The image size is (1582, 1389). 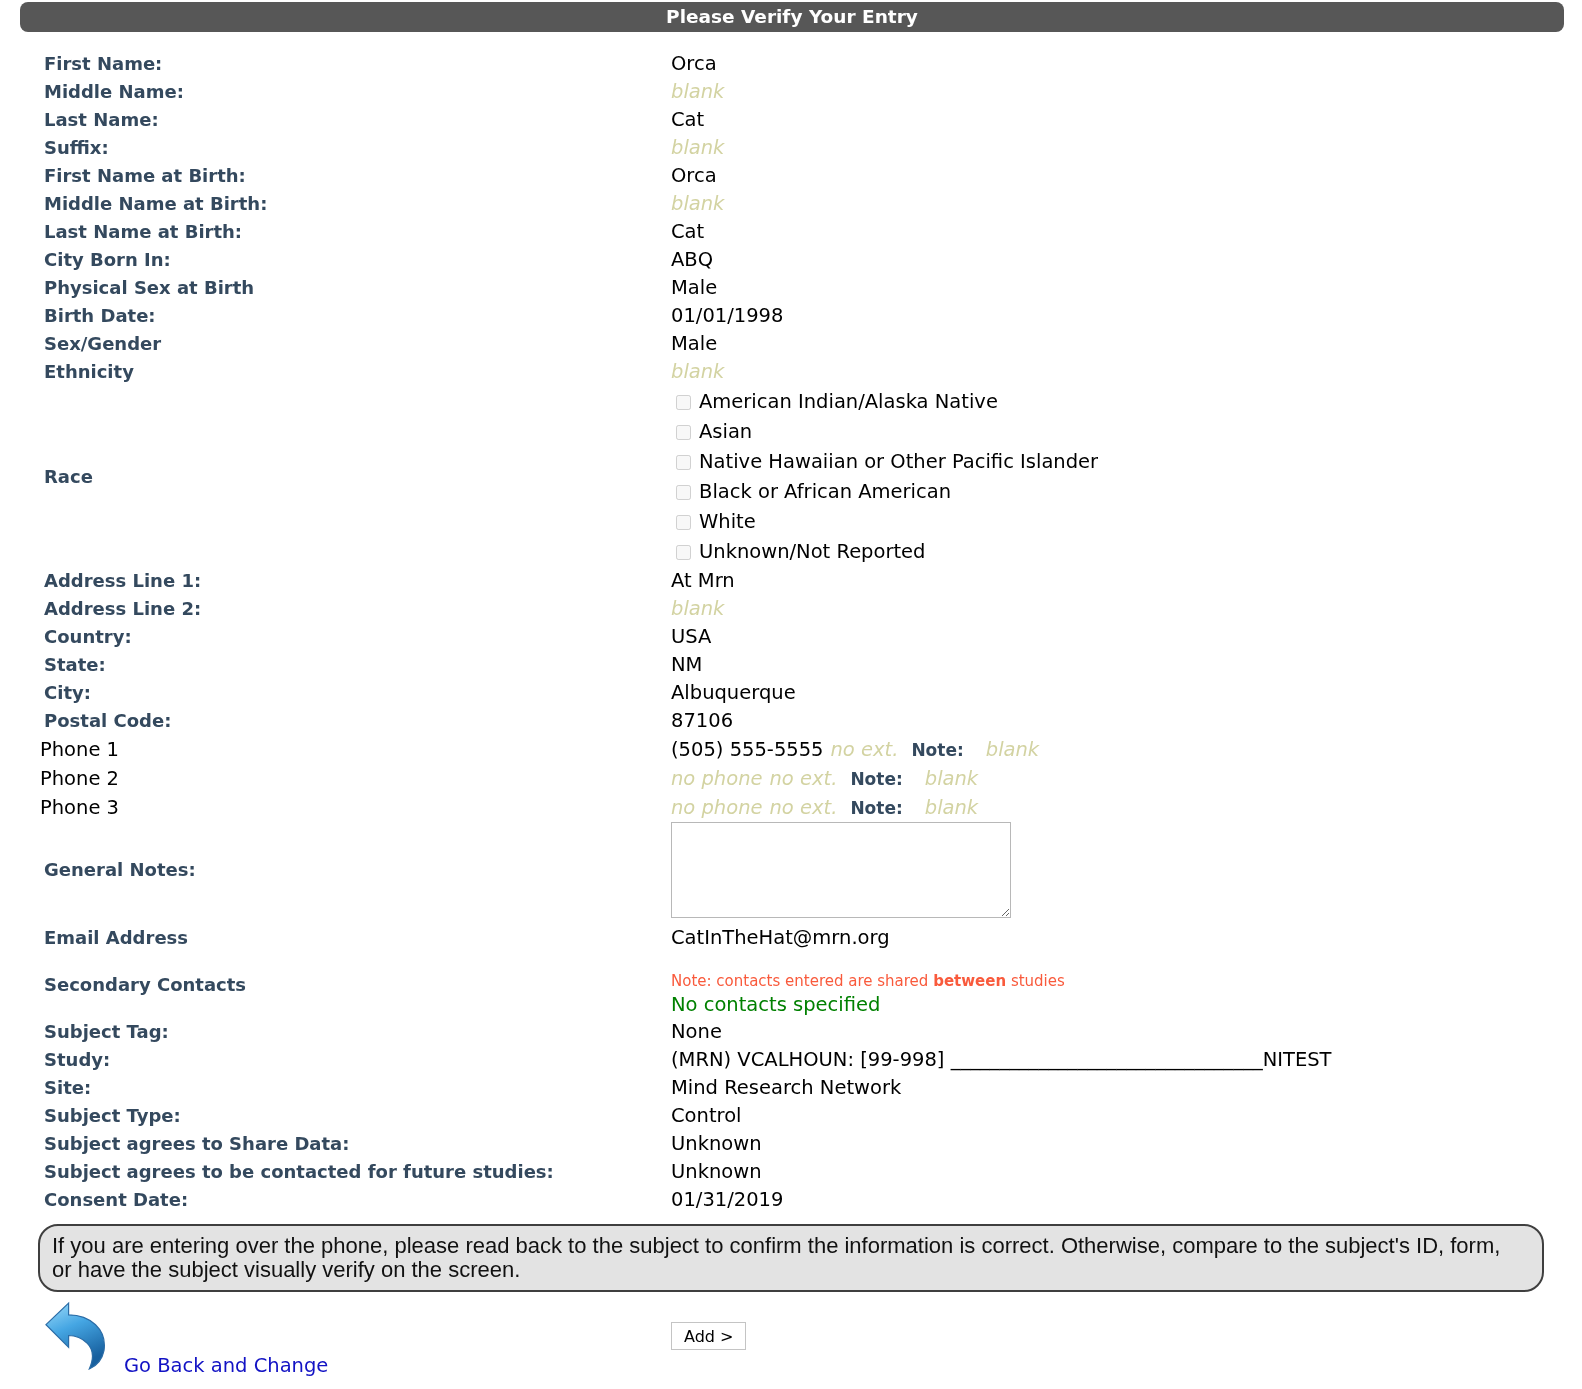 I want to click on field-value: 87106, so click(x=702, y=721).